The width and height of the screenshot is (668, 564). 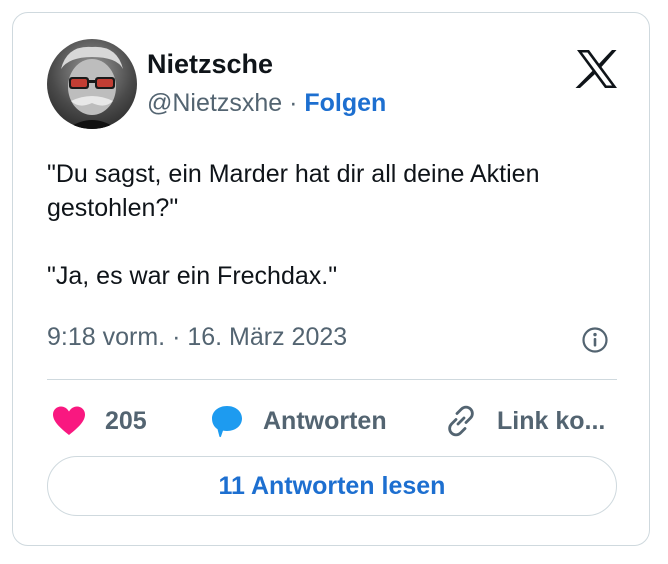 I want to click on follow-button: Folgen, so click(x=345, y=103).